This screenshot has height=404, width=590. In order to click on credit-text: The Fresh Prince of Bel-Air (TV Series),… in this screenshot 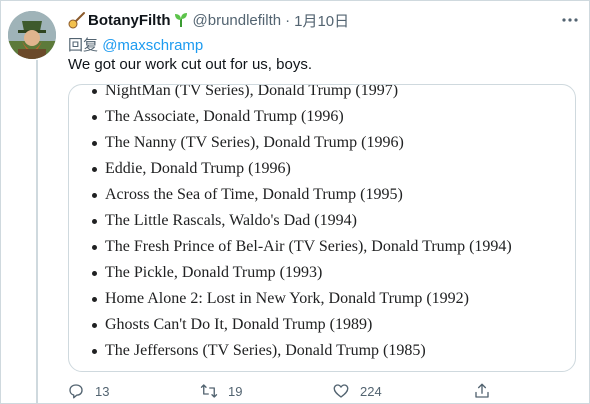, I will do `click(308, 246)`.